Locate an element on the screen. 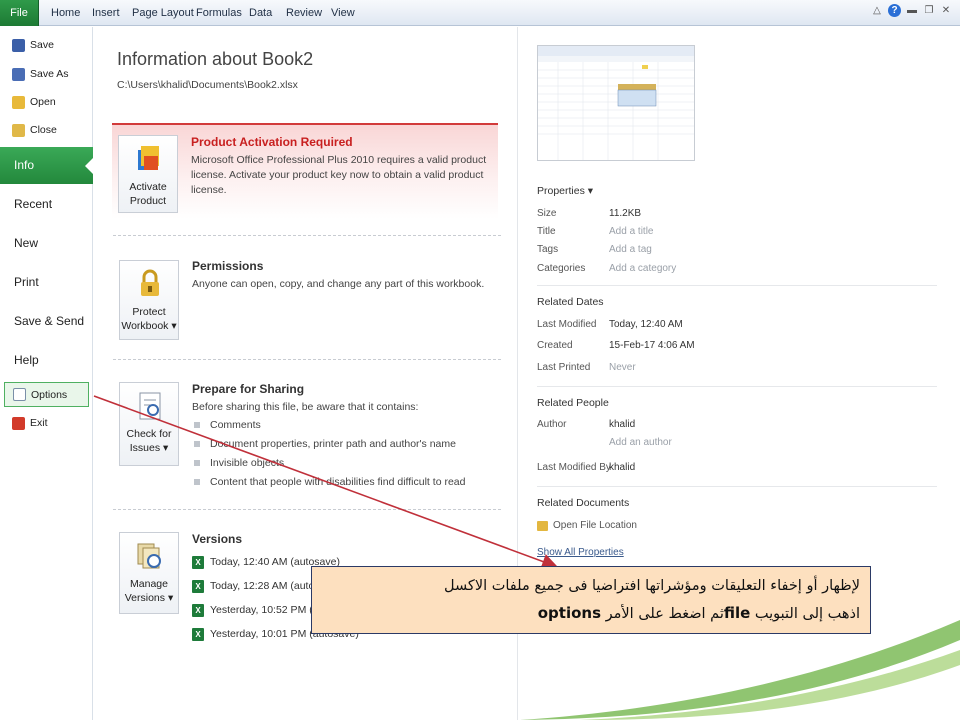 The image size is (960, 720). nav-open: Open is located at coordinates (34, 102).